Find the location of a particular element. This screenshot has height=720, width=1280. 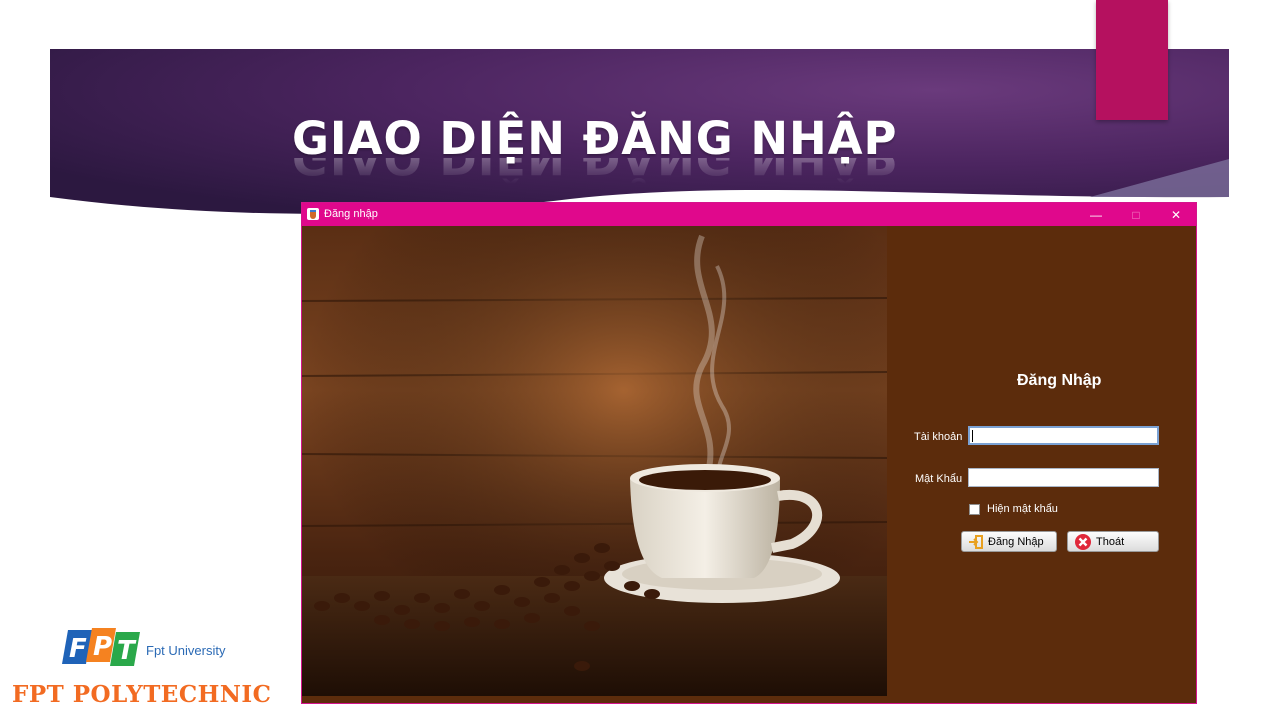

minimize-icon: — is located at coordinates (1096, 214).